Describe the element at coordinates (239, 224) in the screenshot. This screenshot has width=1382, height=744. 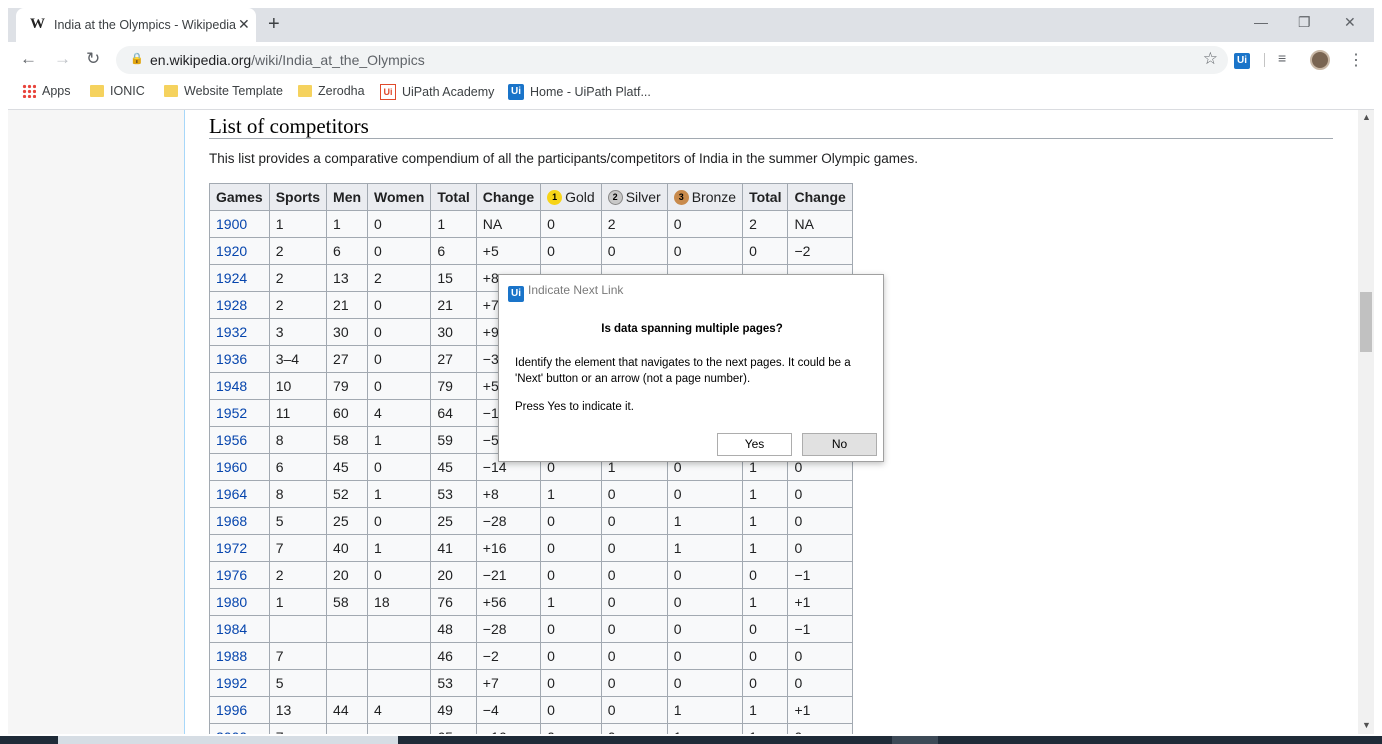
I see `games-year-link: 1900` at that location.